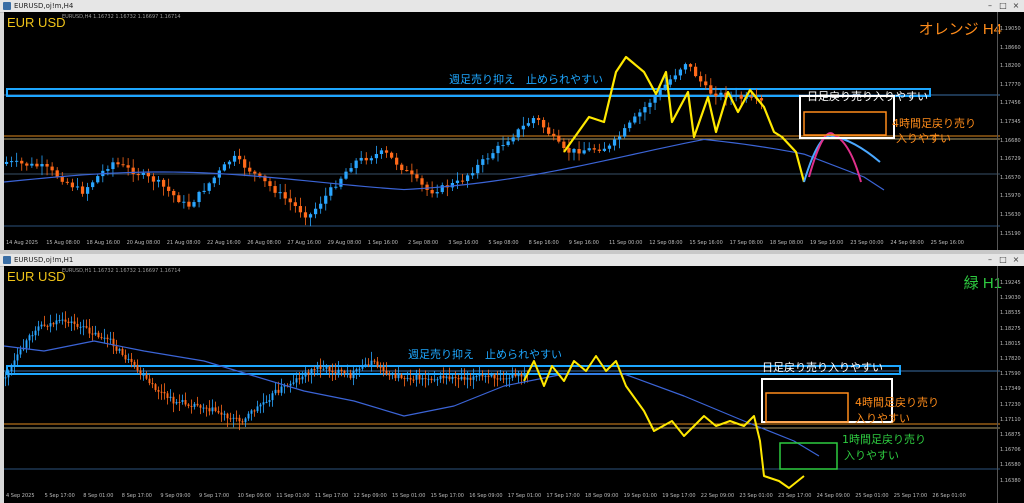 The height and width of the screenshot is (503, 1024). What do you see at coordinates (254, 496) in the screenshot?
I see `axis-tick-label: 10 Sep 09:00` at bounding box center [254, 496].